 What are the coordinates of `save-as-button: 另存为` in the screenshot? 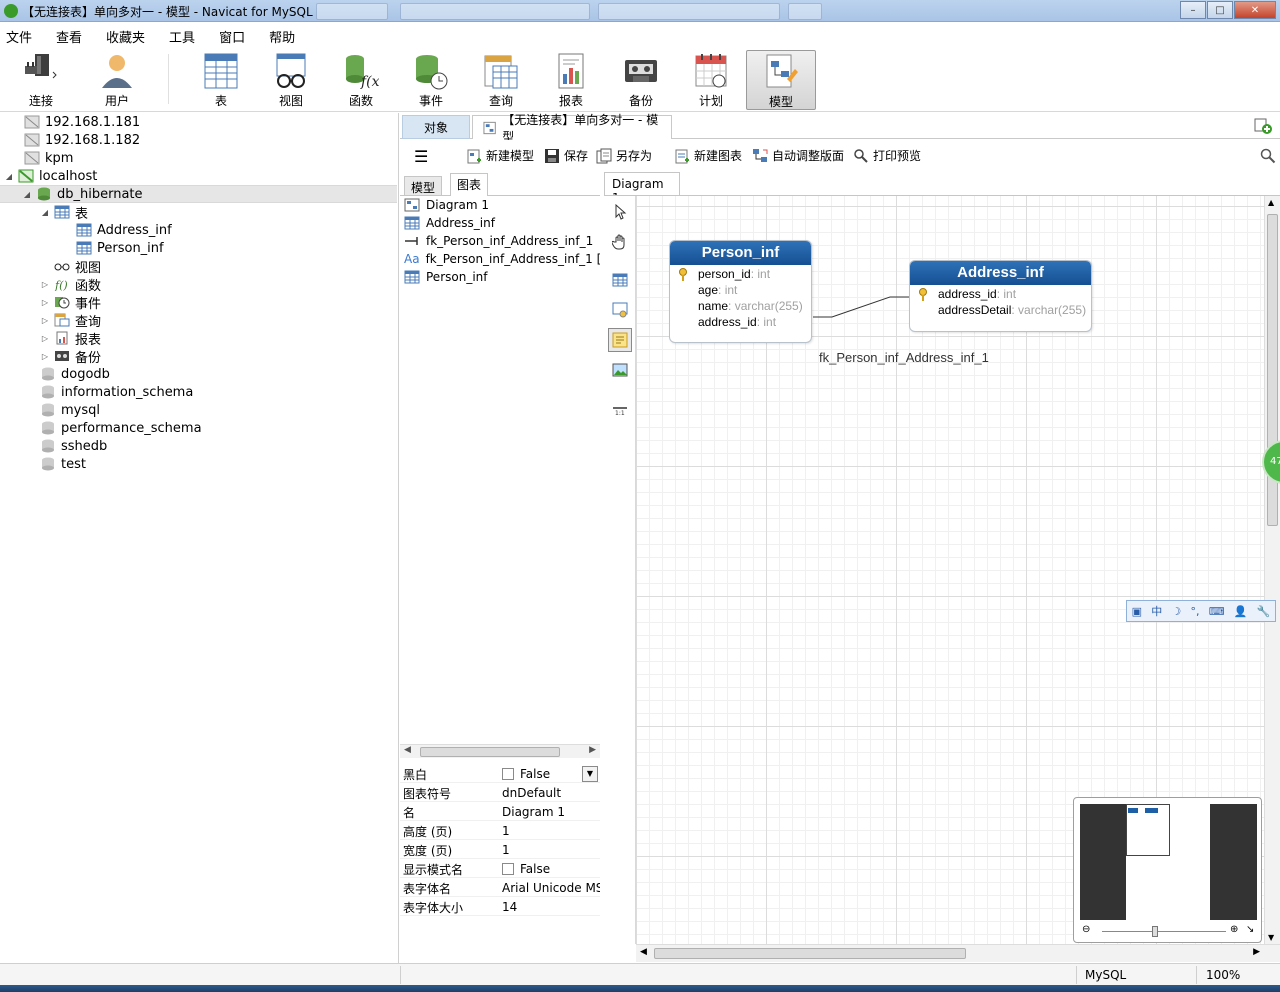 It's located at (624, 155).